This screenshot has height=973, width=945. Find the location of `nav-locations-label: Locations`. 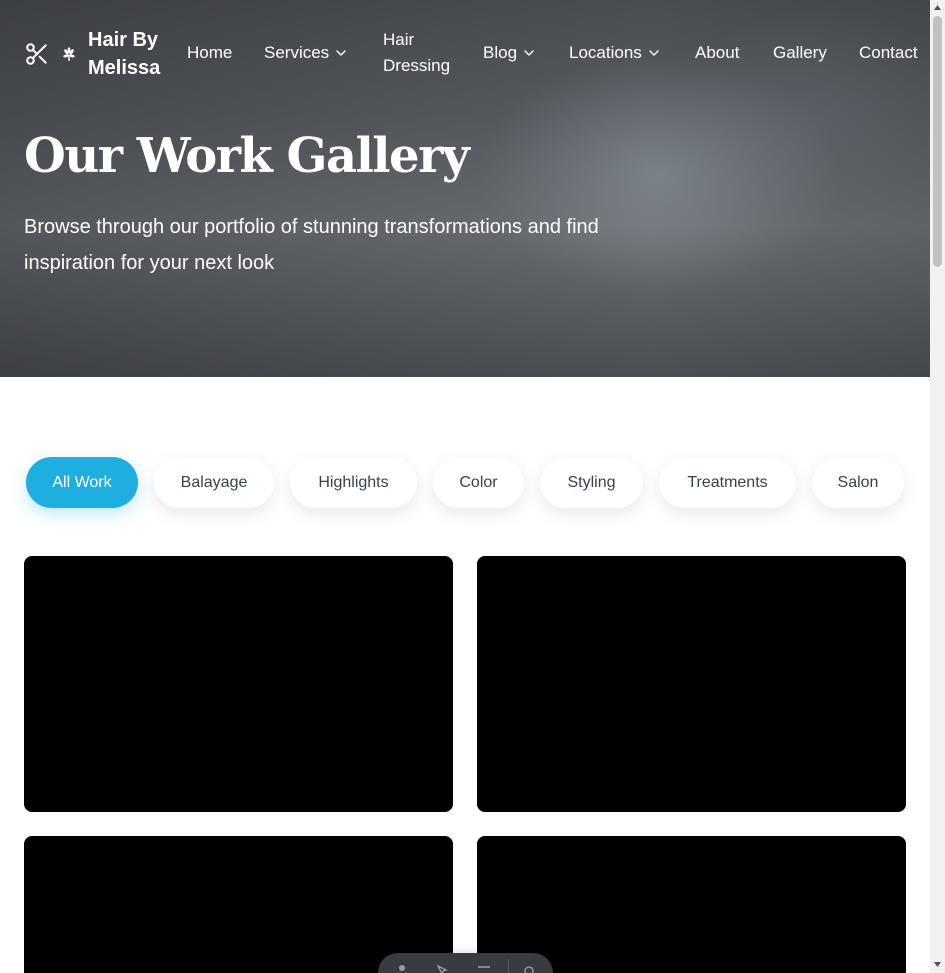

nav-locations-label: Locations is located at coordinates (605, 52).